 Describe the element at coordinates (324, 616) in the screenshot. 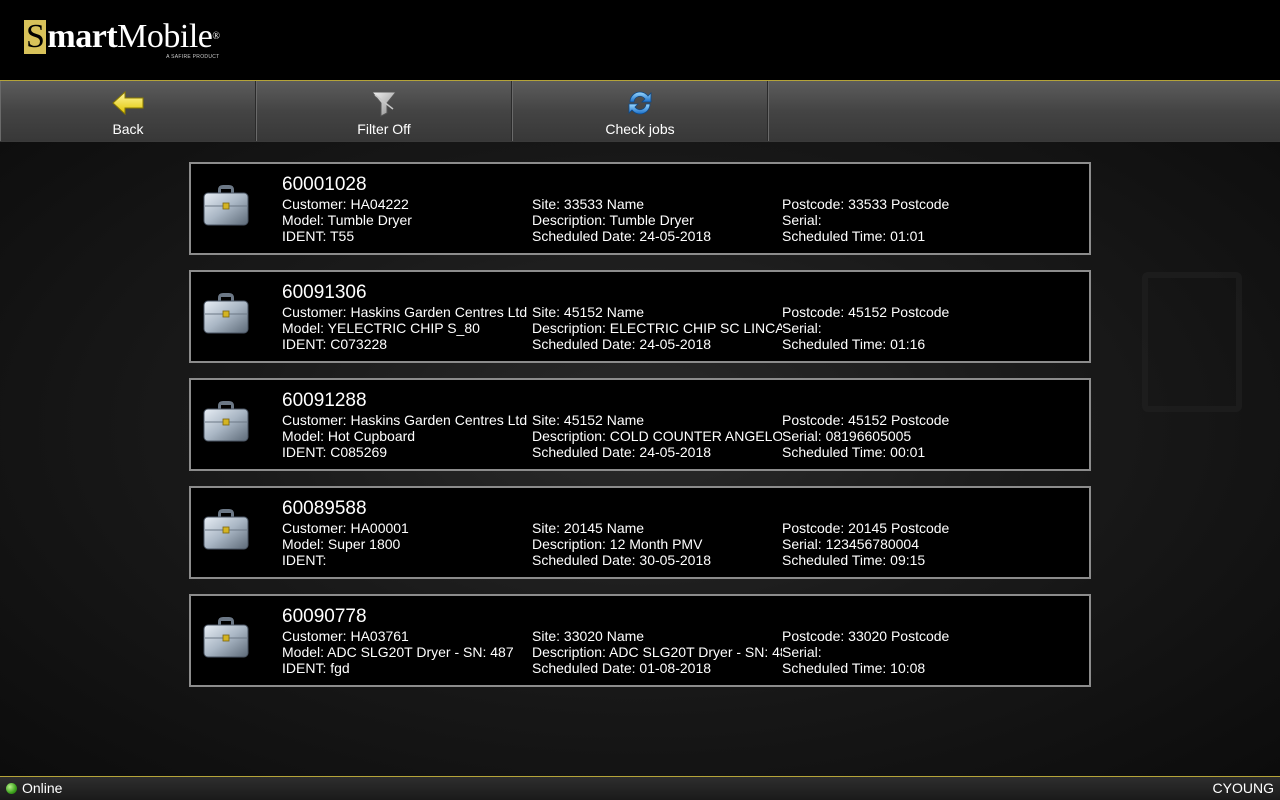

I see `job-number: 60090778` at that location.